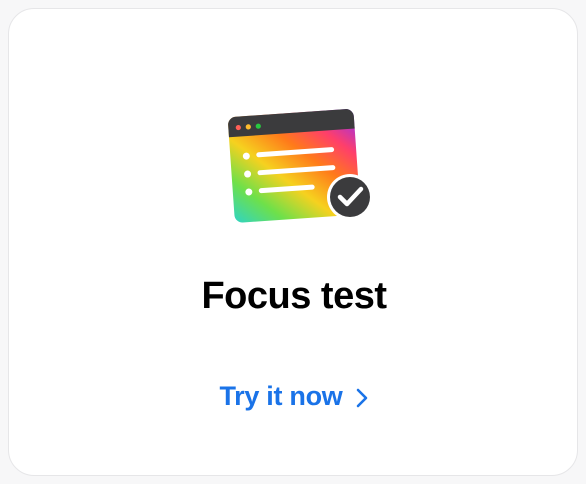 The image size is (586, 484). Describe the element at coordinates (294, 296) in the screenshot. I see `card-title: Focus test` at that location.